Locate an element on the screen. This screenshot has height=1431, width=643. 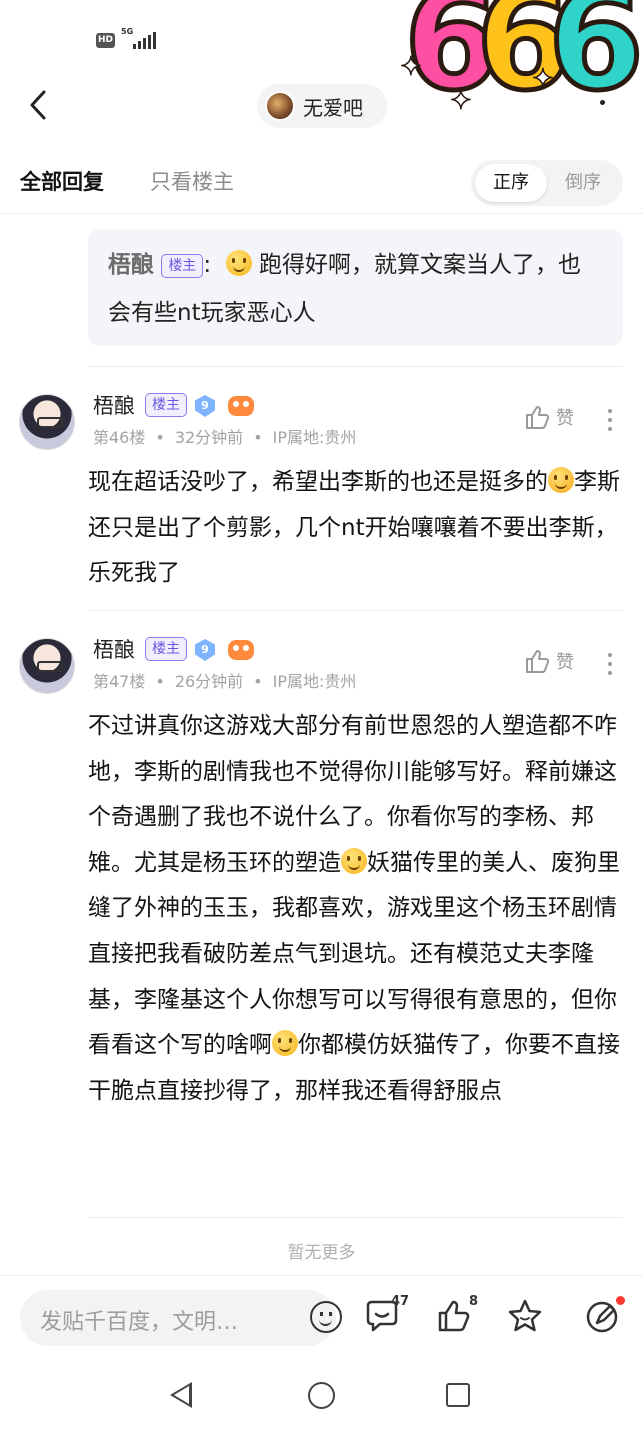
bottom-action-bar: 发贴千百度，文明… 47 8 is located at coordinates (321, 1315).